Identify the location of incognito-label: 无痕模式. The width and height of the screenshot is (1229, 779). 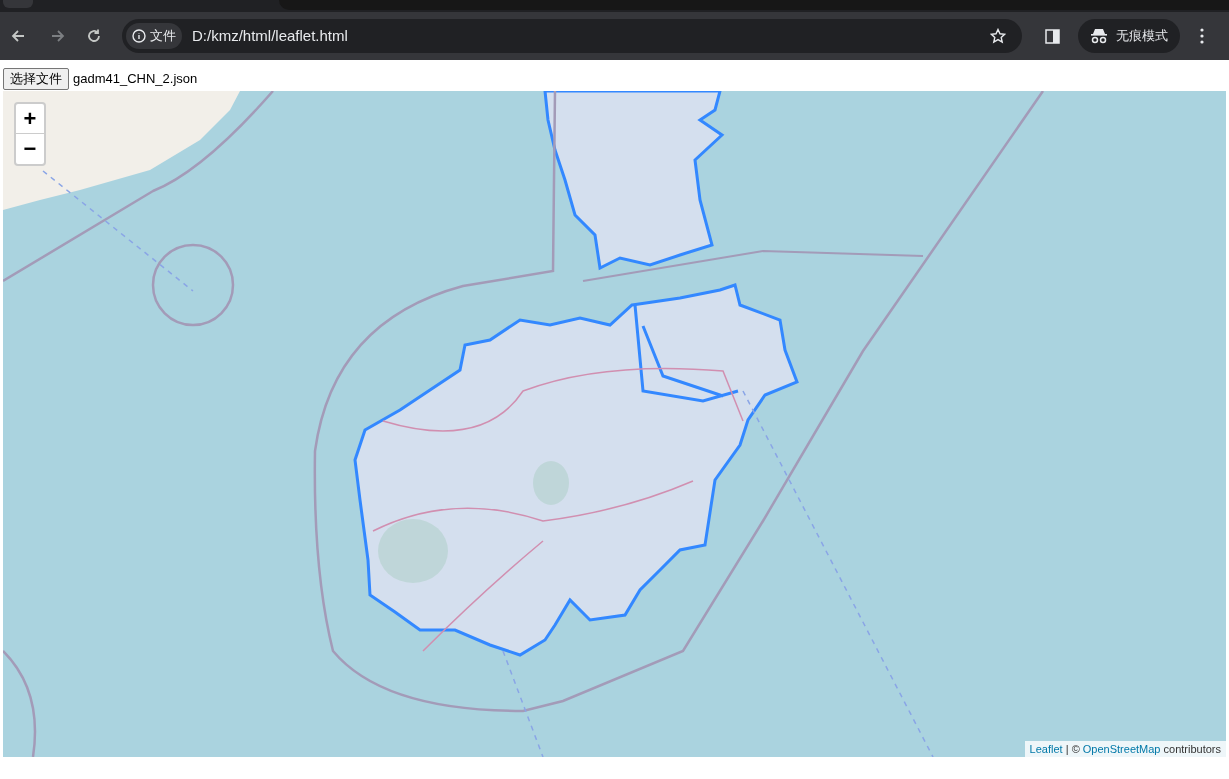
(1142, 36).